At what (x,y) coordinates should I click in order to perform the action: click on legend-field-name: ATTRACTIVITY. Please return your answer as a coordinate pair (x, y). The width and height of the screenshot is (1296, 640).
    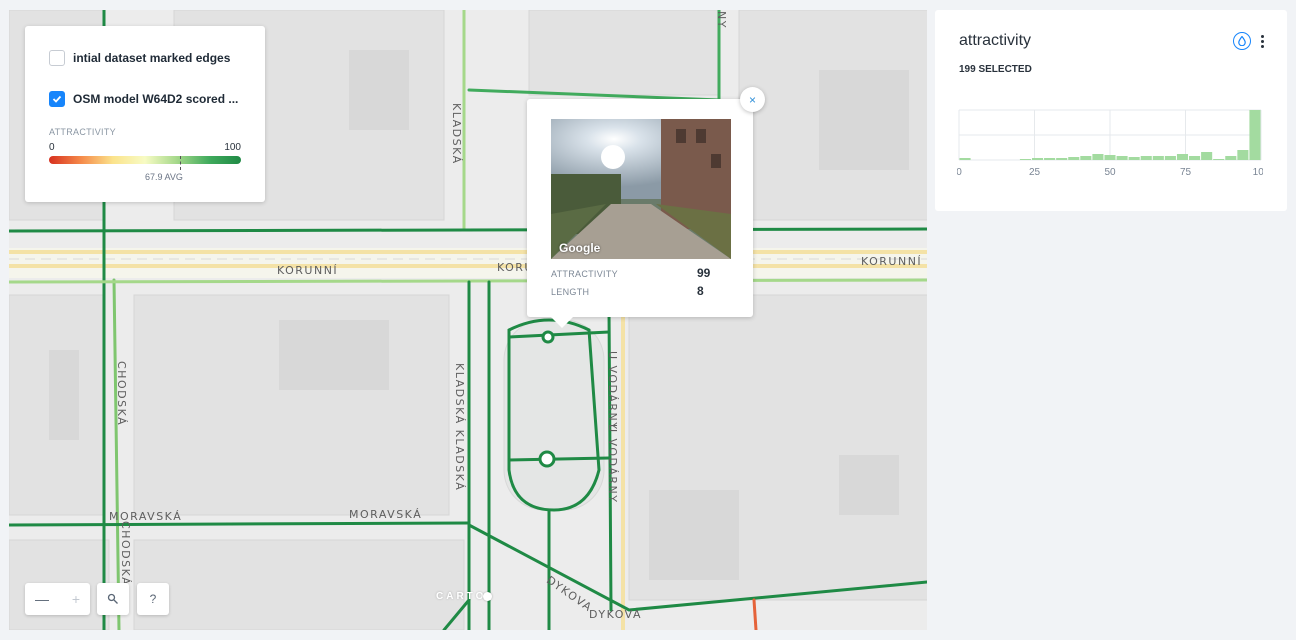
    Looking at the image, I should click on (82, 132).